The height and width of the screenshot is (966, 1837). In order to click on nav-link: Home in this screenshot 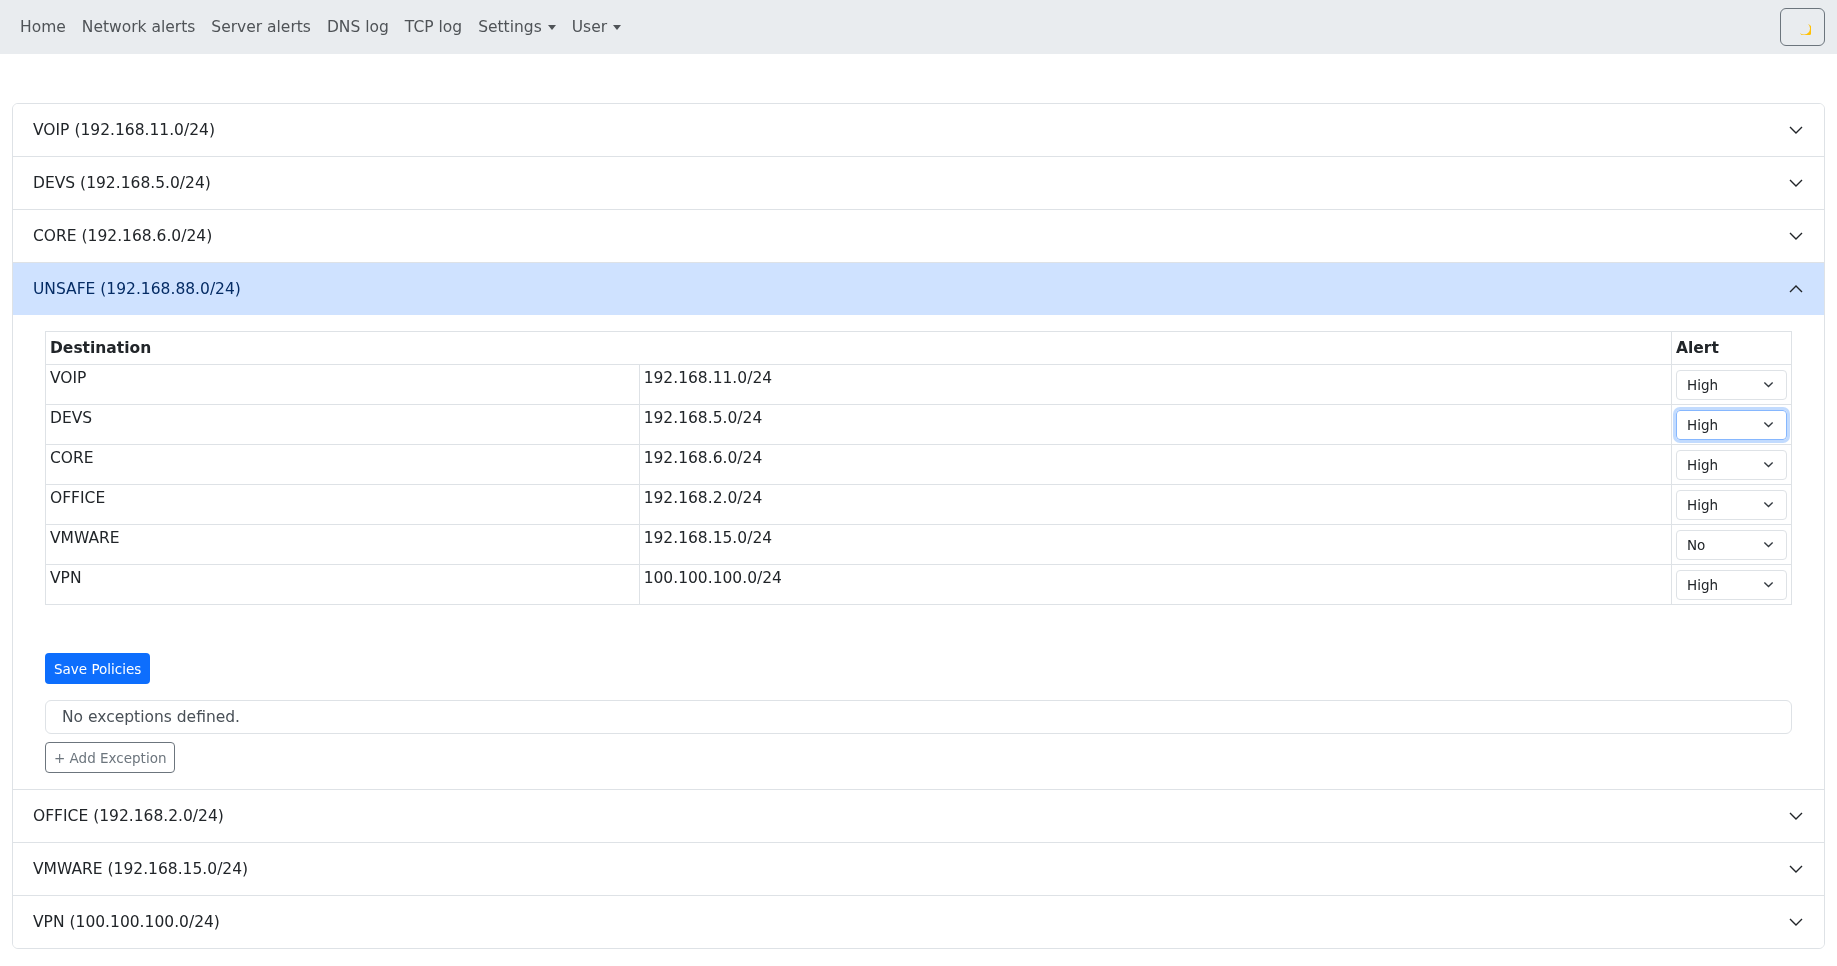, I will do `click(43, 27)`.